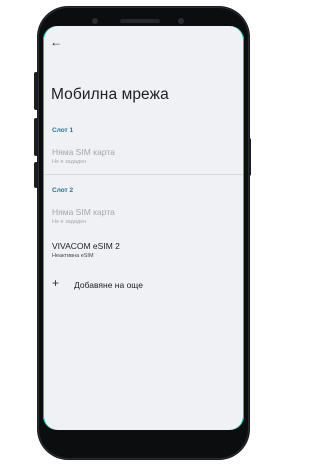 The width and height of the screenshot is (320, 470). I want to click on esim-name: VIVACOM eSIM 2, so click(86, 246).